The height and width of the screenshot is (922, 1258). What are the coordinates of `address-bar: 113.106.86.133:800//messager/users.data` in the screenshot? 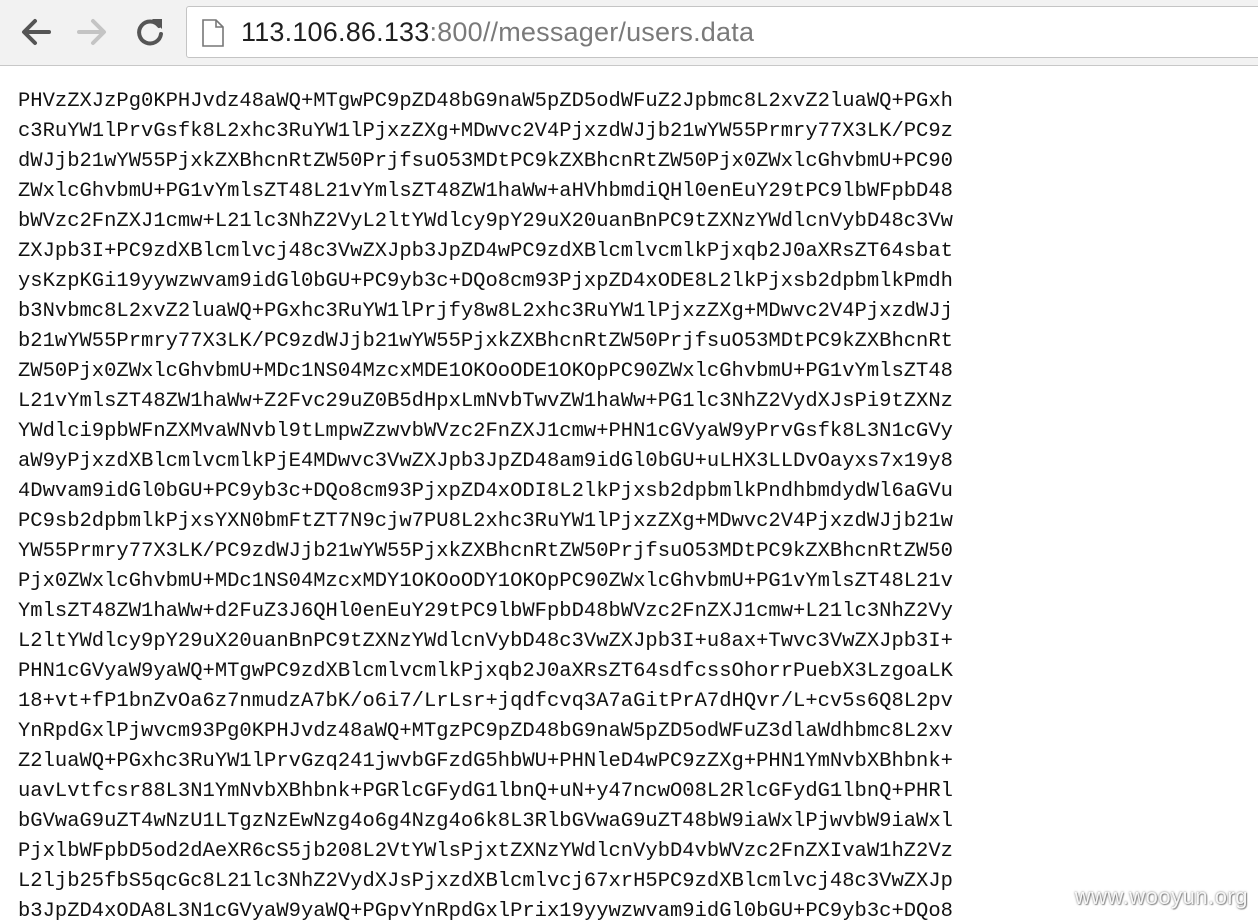 It's located at (722, 32).